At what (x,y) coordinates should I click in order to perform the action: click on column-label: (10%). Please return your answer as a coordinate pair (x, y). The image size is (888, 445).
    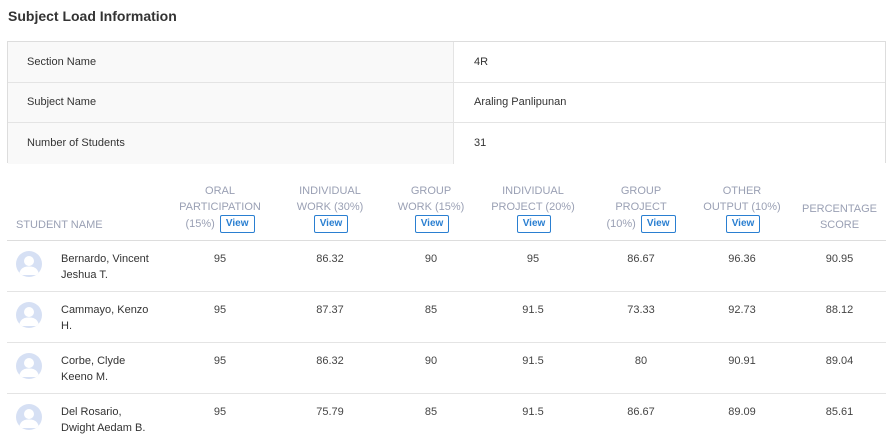
    Looking at the image, I should click on (621, 223).